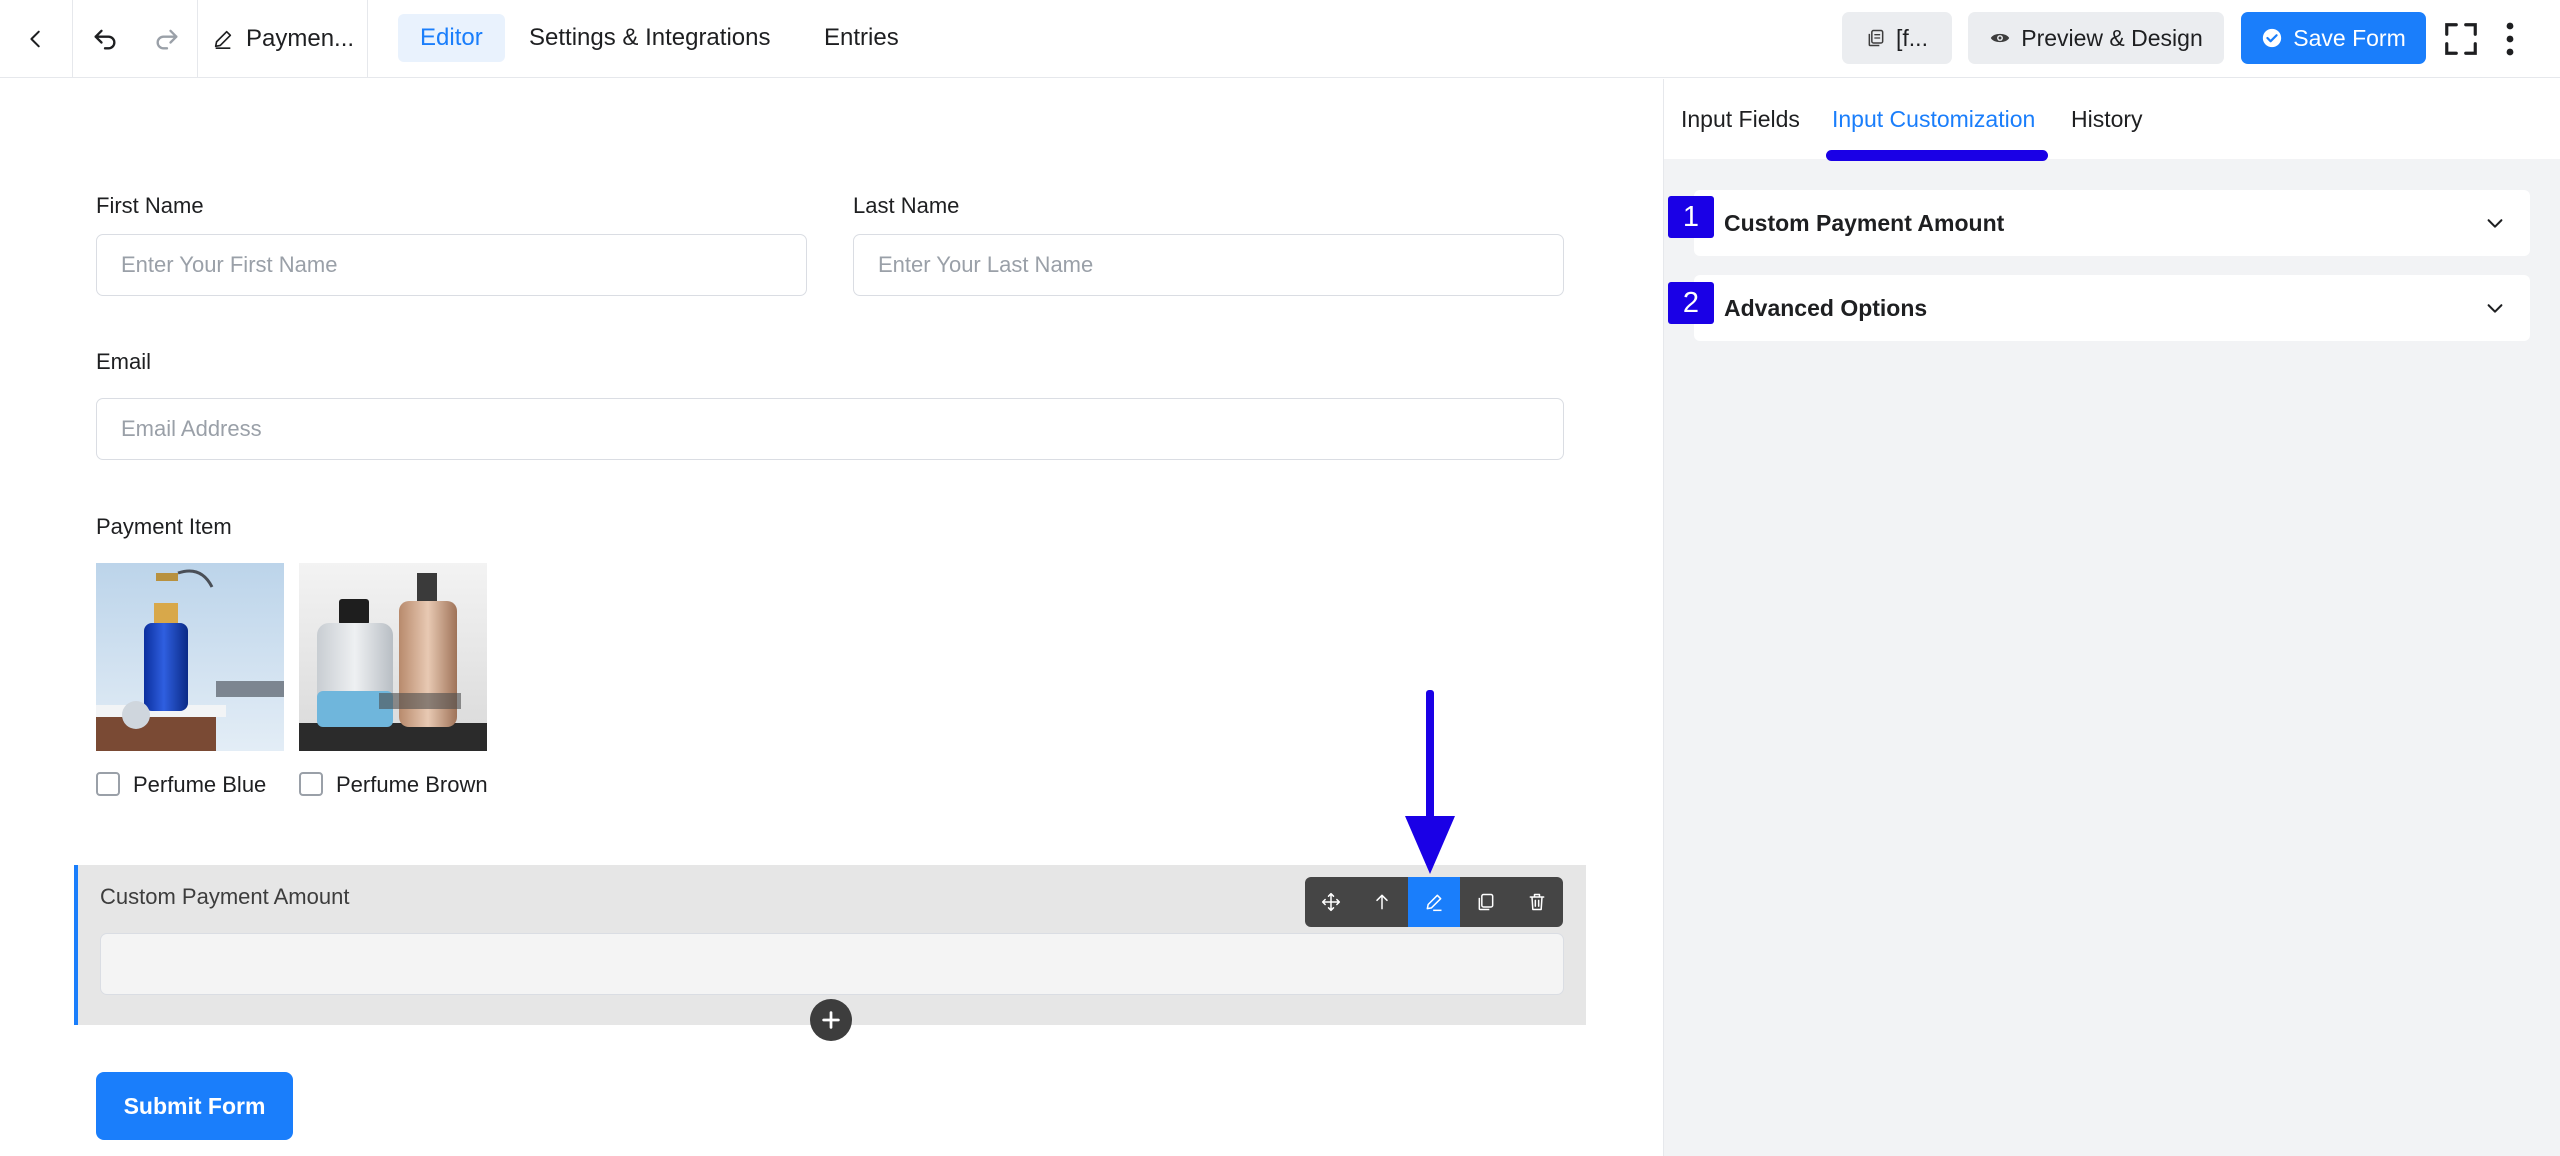 The height and width of the screenshot is (1156, 2560). I want to click on email-input, so click(830, 429).